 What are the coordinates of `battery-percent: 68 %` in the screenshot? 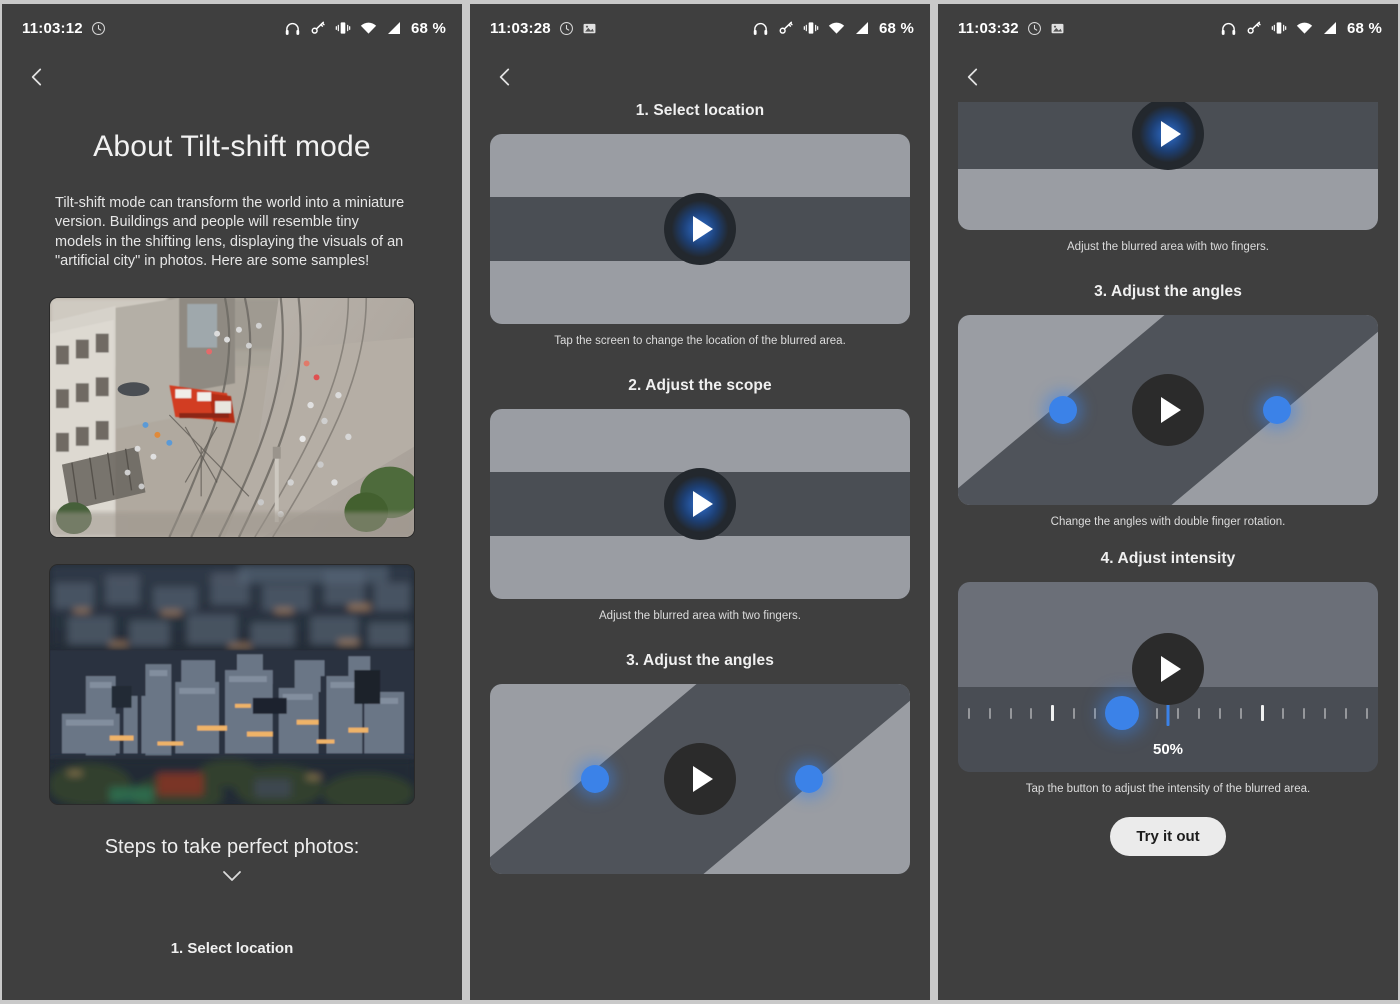 It's located at (428, 28).